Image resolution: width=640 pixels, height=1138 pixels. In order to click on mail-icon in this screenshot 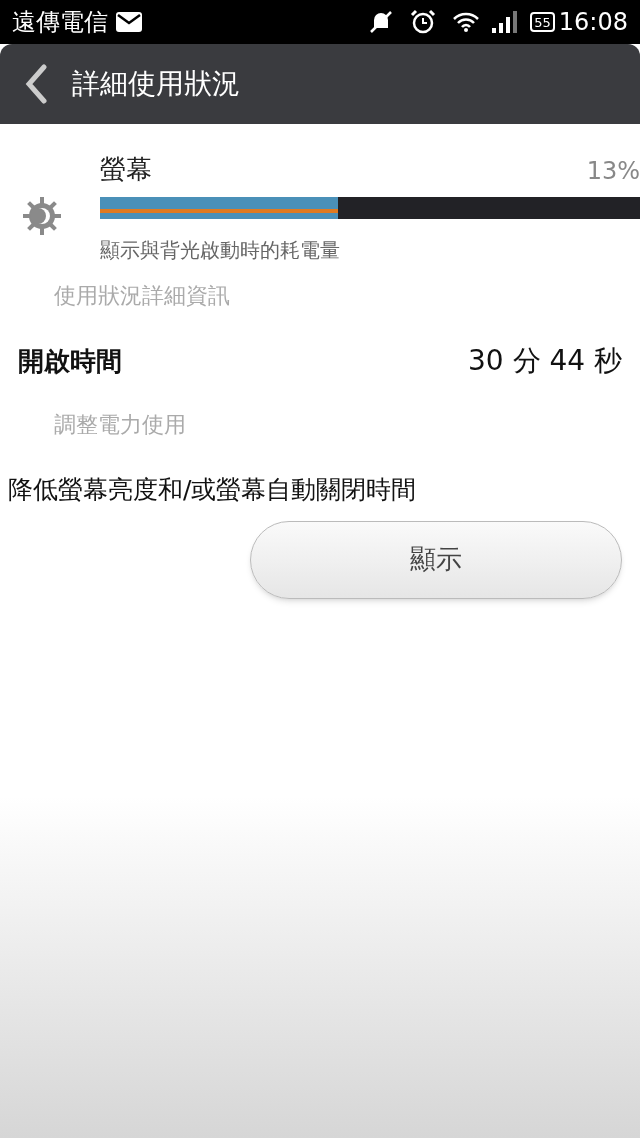, I will do `click(129, 22)`.